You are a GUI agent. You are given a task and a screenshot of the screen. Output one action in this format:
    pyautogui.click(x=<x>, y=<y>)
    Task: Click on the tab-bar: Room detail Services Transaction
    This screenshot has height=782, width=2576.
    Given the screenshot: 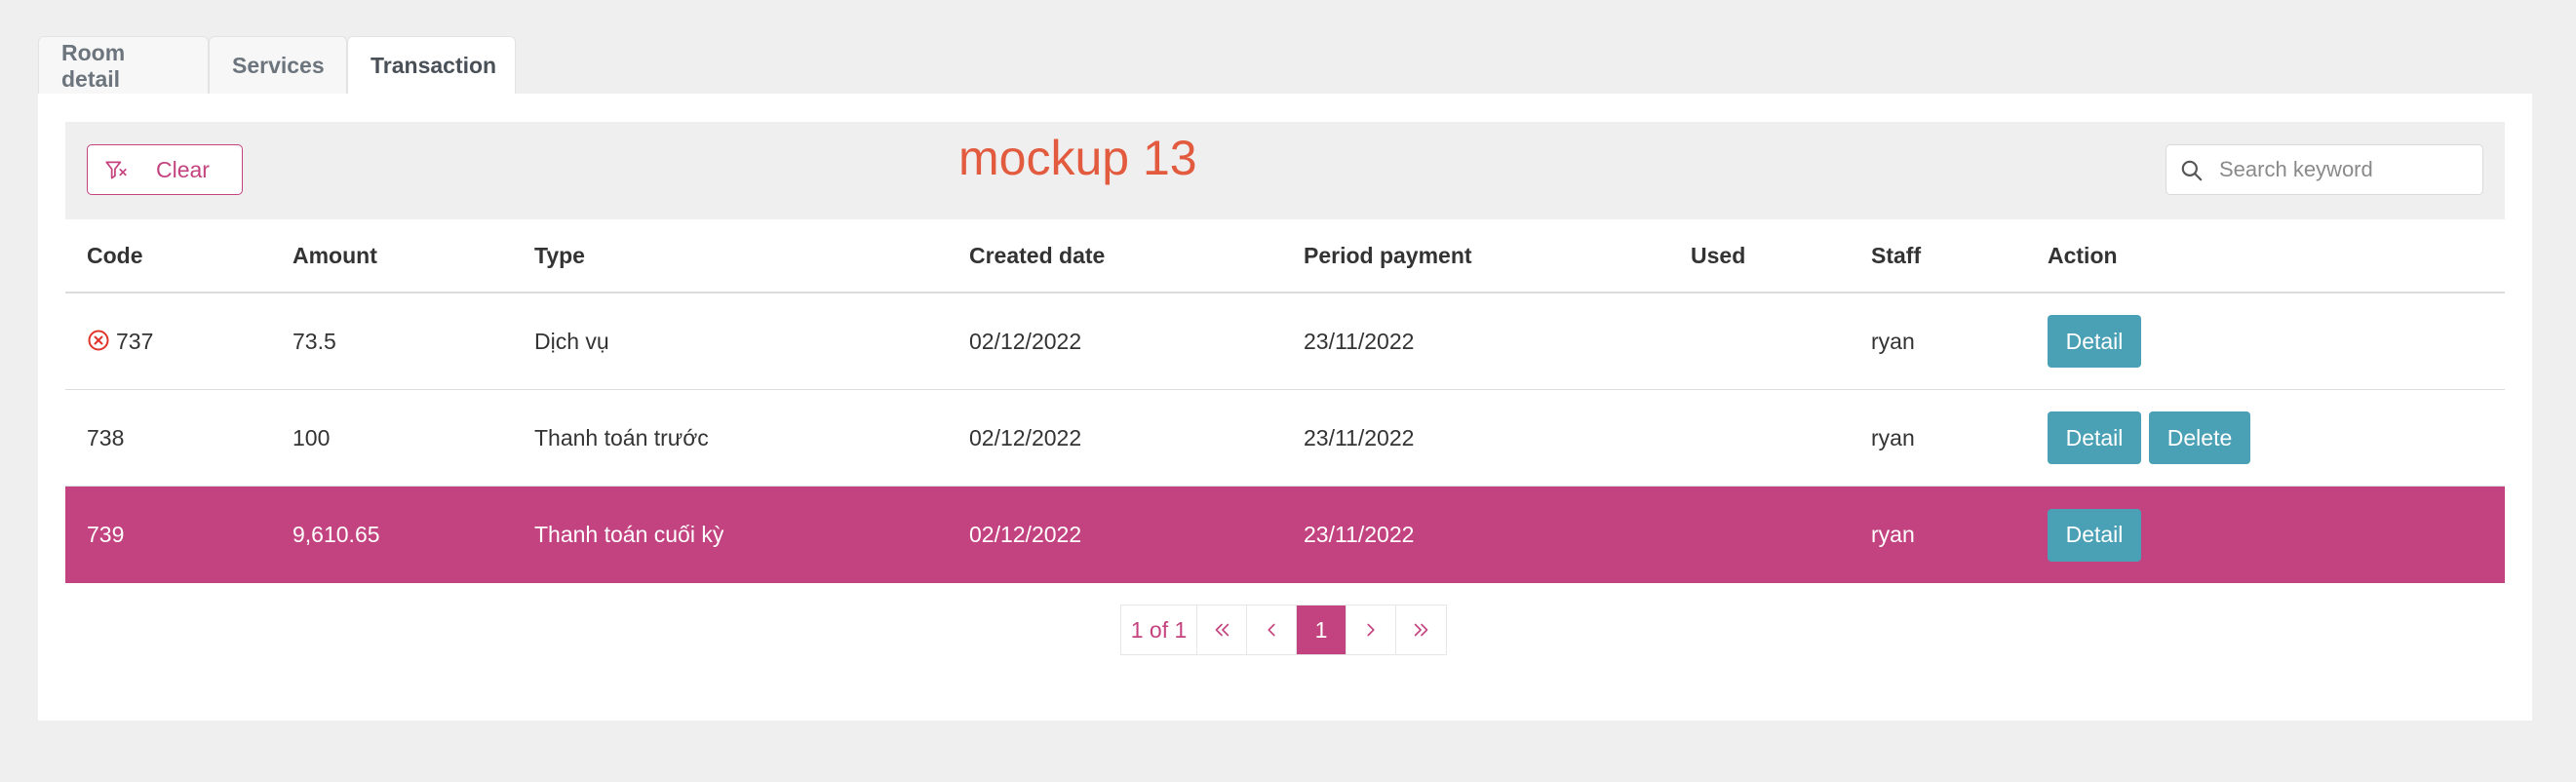 What is the action you would take?
    pyautogui.click(x=277, y=65)
    